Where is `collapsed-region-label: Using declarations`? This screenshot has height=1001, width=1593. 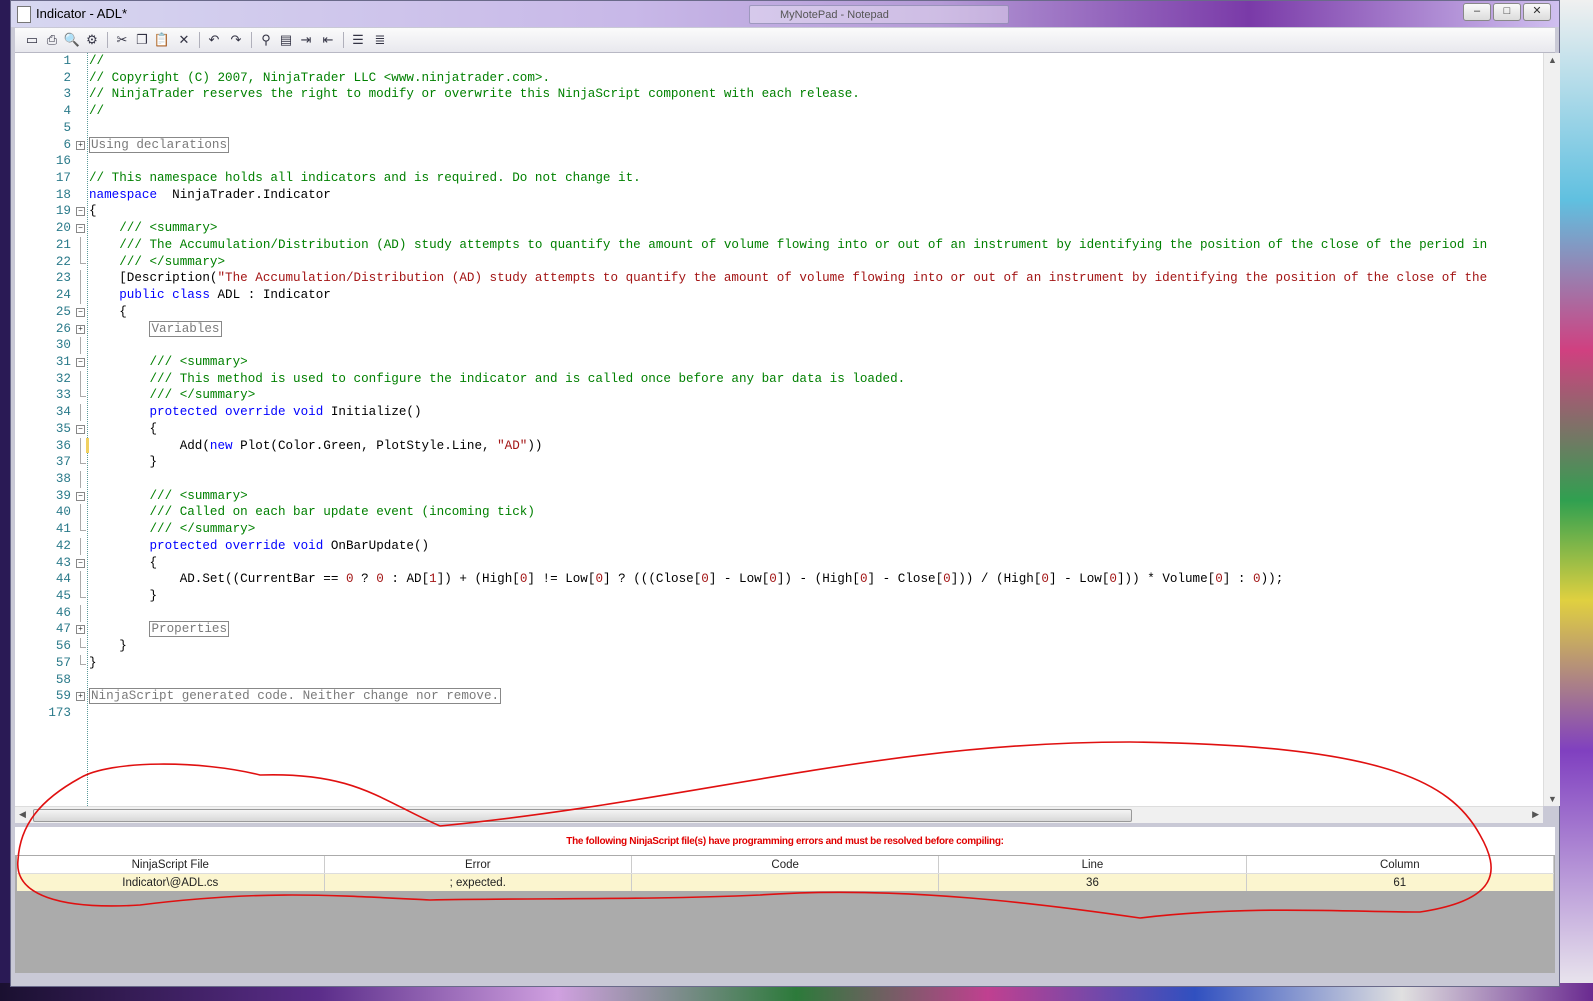 collapsed-region-label: Using declarations is located at coordinates (159, 144).